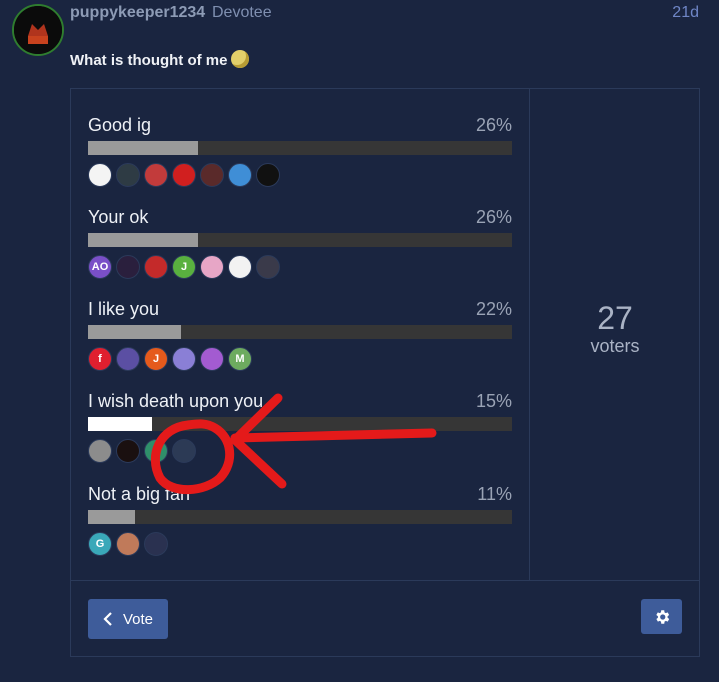  Describe the element at coordinates (100, 267) in the screenshot. I see `voter-avatar: AO` at that location.